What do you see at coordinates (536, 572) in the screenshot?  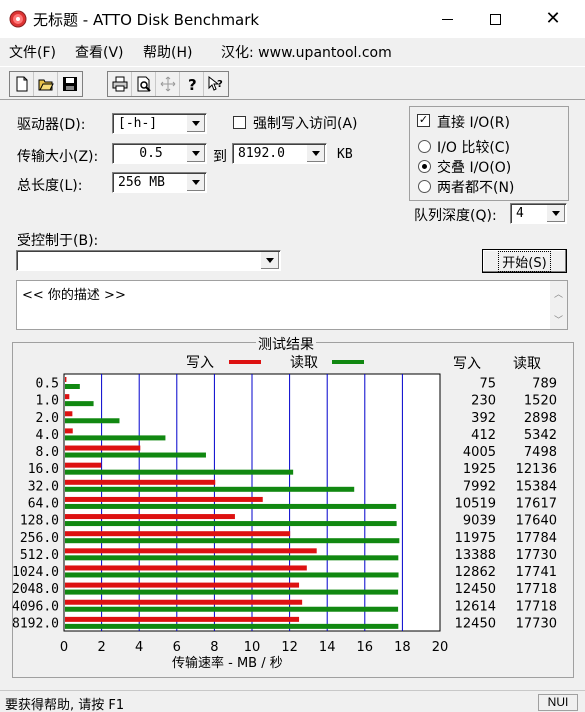 I see `read-value: 17741` at bounding box center [536, 572].